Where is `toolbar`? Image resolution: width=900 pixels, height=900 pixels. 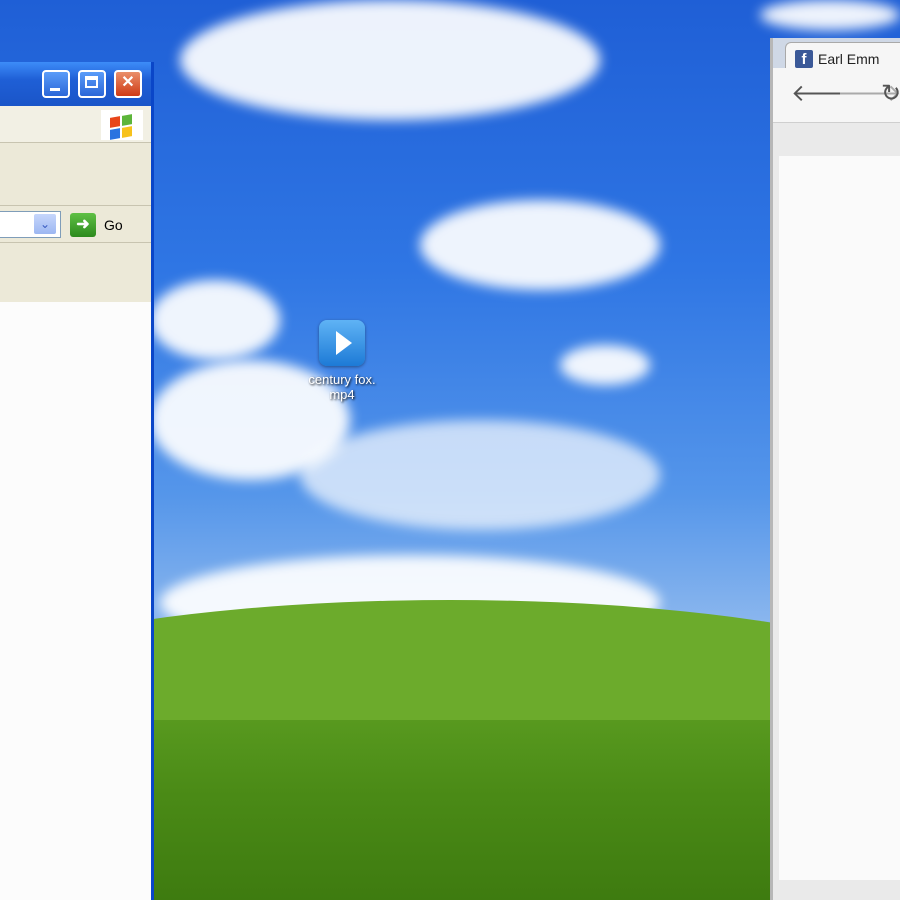 toolbar is located at coordinates (75, 174).